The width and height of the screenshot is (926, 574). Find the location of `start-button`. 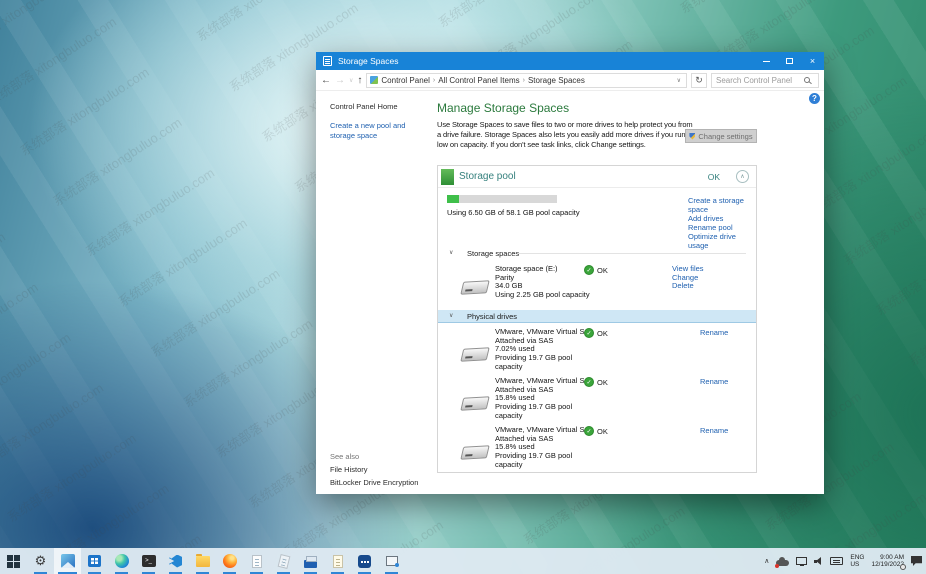

start-button is located at coordinates (13, 561).